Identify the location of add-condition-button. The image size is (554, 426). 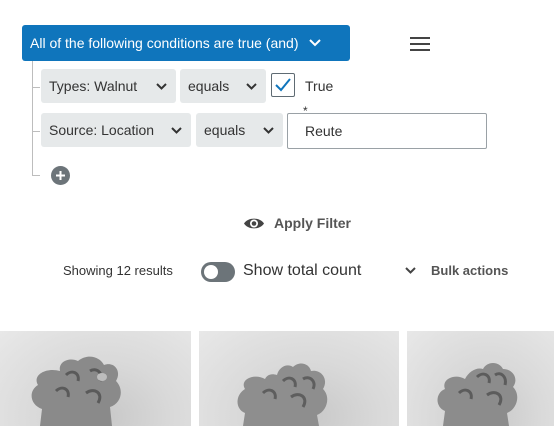
(60, 175).